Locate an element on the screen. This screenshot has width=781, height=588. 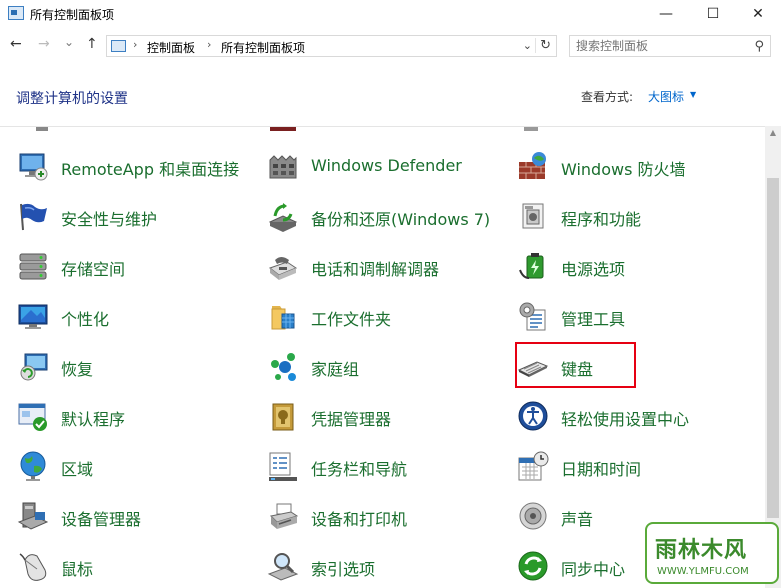
item-remoteapp: RemoteApp 和桌面连接 is located at coordinates (137, 166).